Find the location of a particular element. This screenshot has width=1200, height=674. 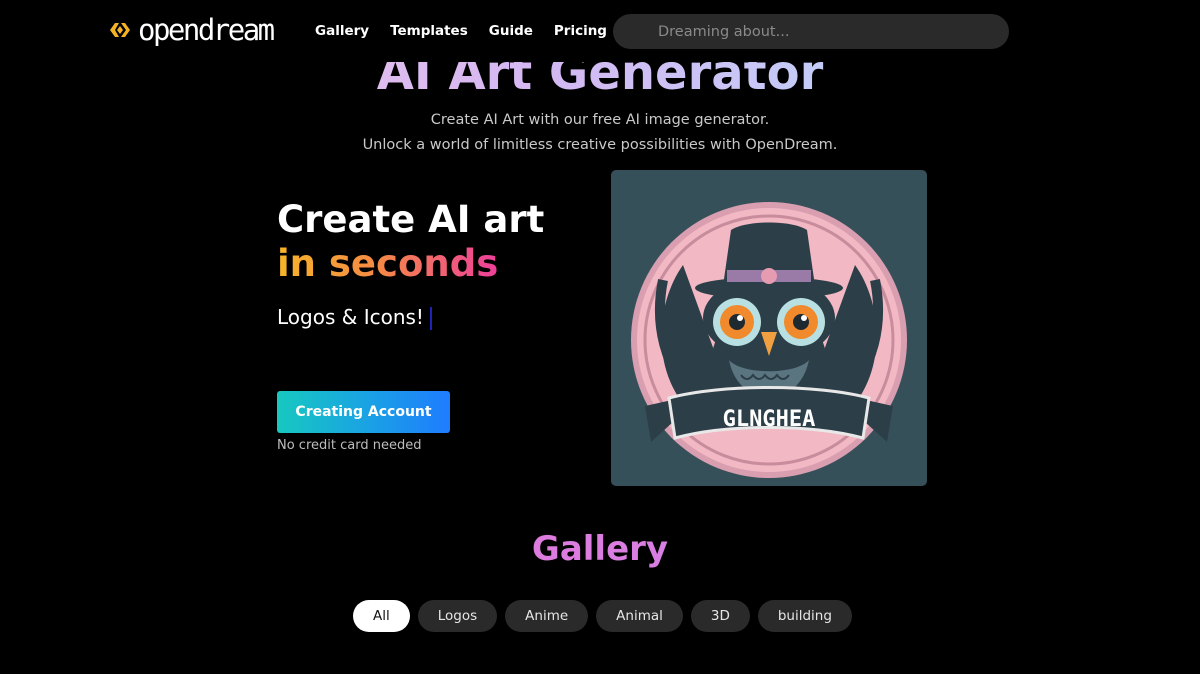

filter-animal: Animal is located at coordinates (639, 616).